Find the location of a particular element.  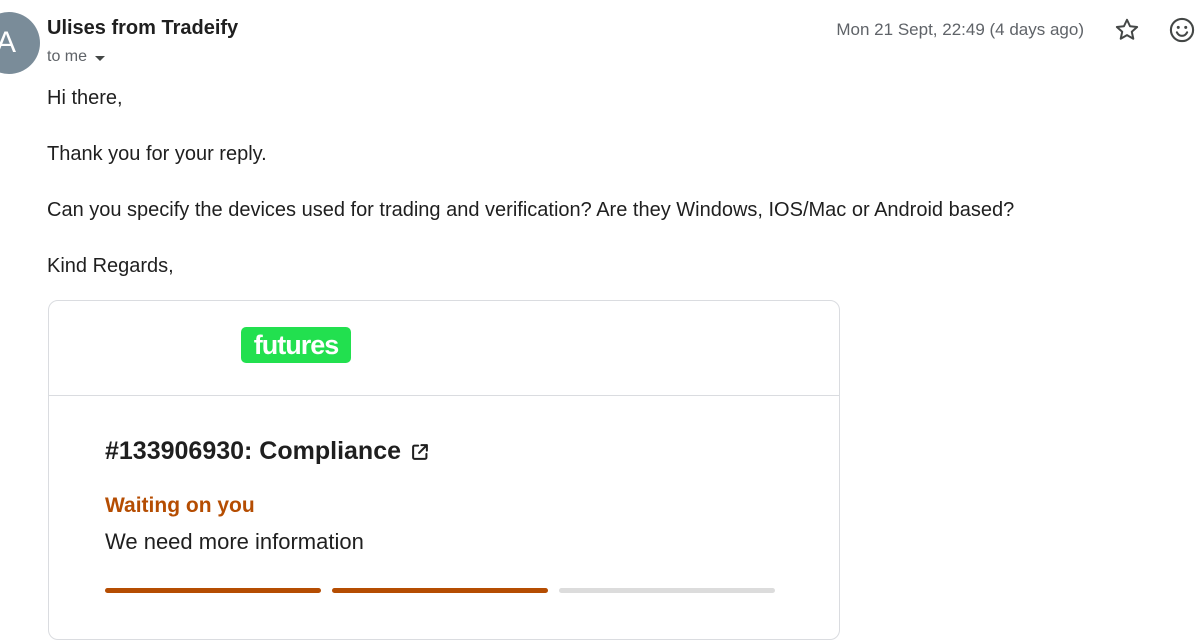

email-closing: Kind Regards, is located at coordinates (110, 266).